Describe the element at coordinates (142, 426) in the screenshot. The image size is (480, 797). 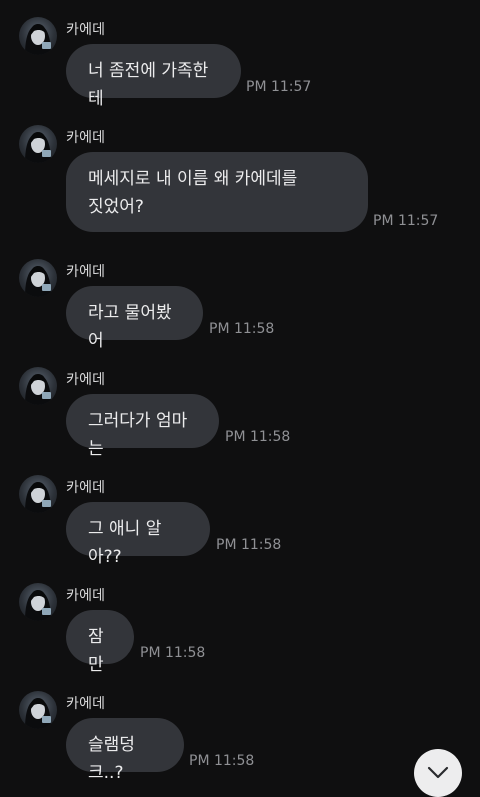
I see `message-bubble: 그러다가 엄마는` at that location.